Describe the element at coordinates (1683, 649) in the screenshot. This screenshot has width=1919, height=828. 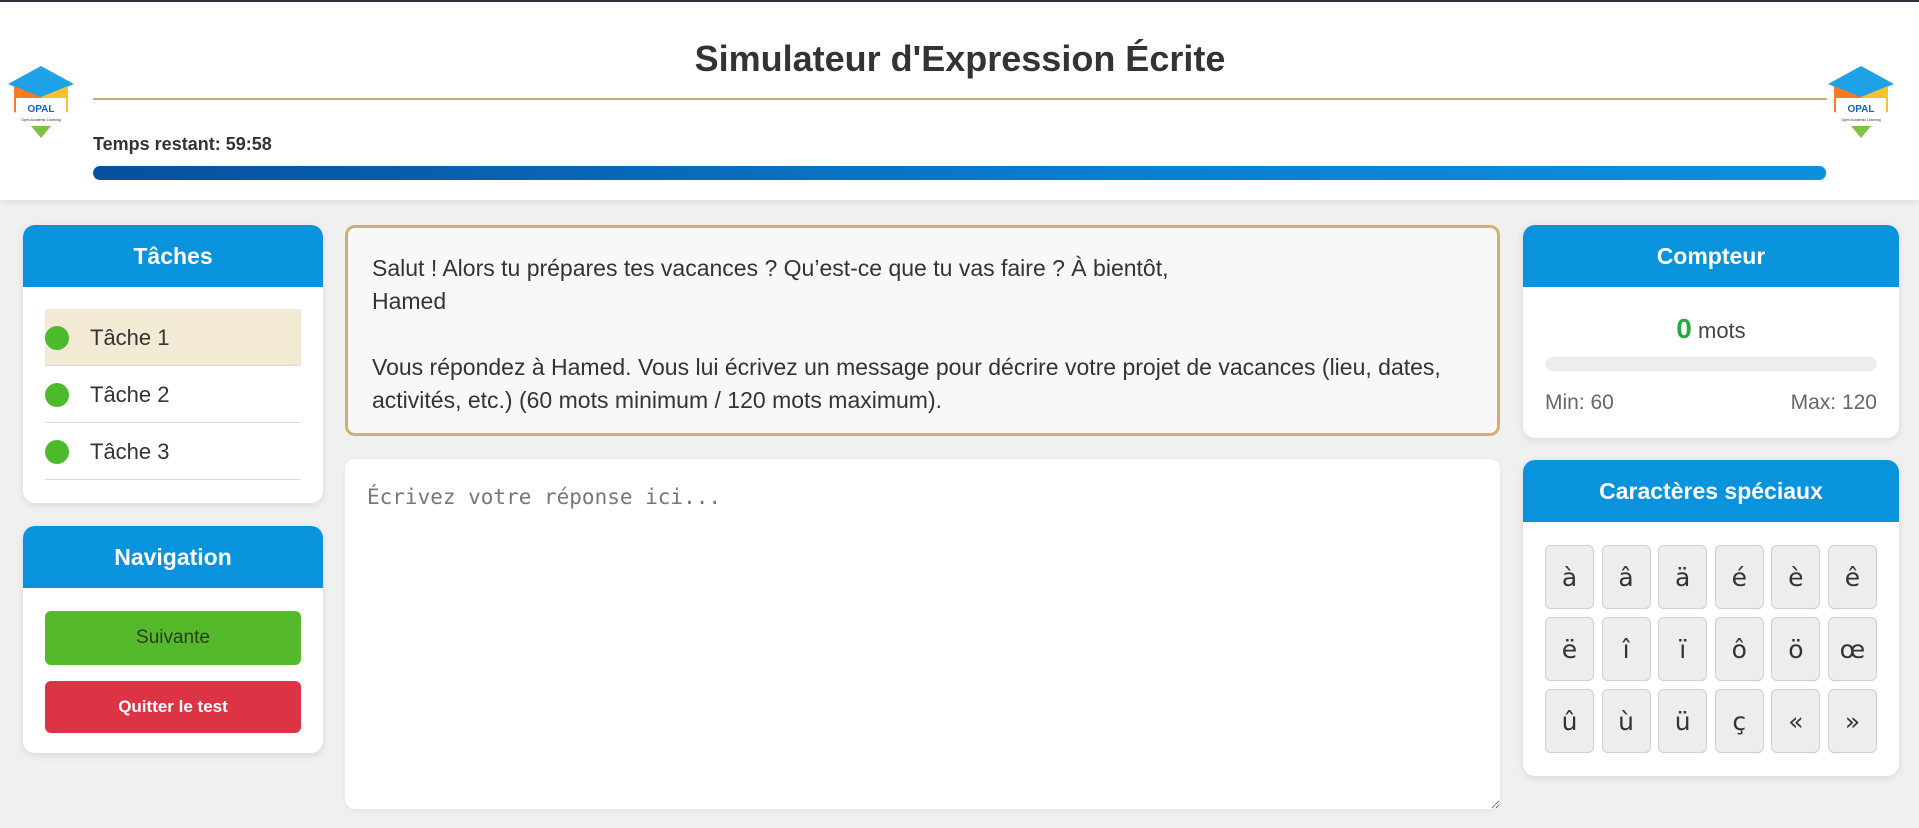
I see `char-button: ï` at that location.